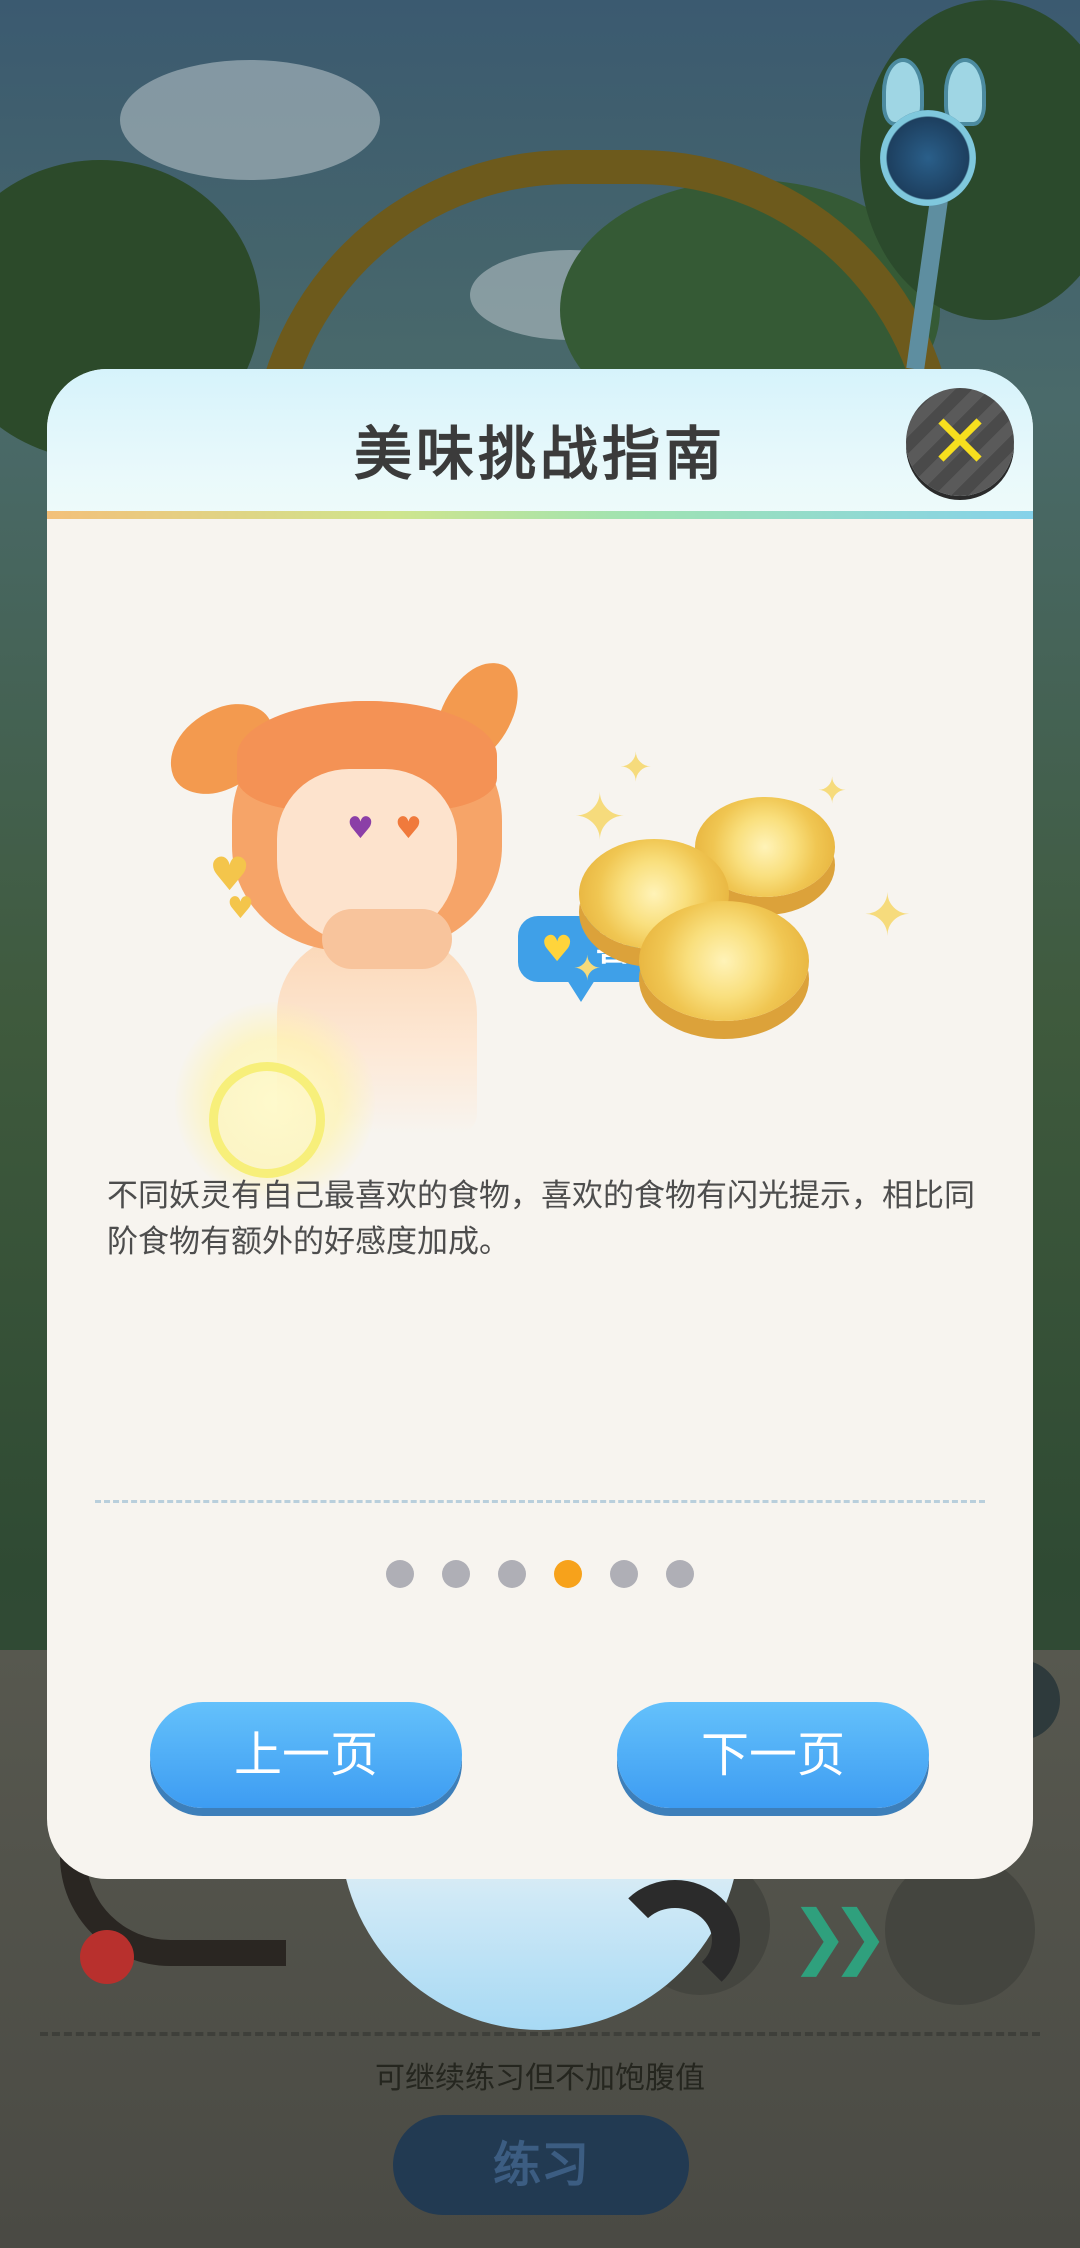 This screenshot has height=2248, width=1080. I want to click on divider, so click(540, 2034).